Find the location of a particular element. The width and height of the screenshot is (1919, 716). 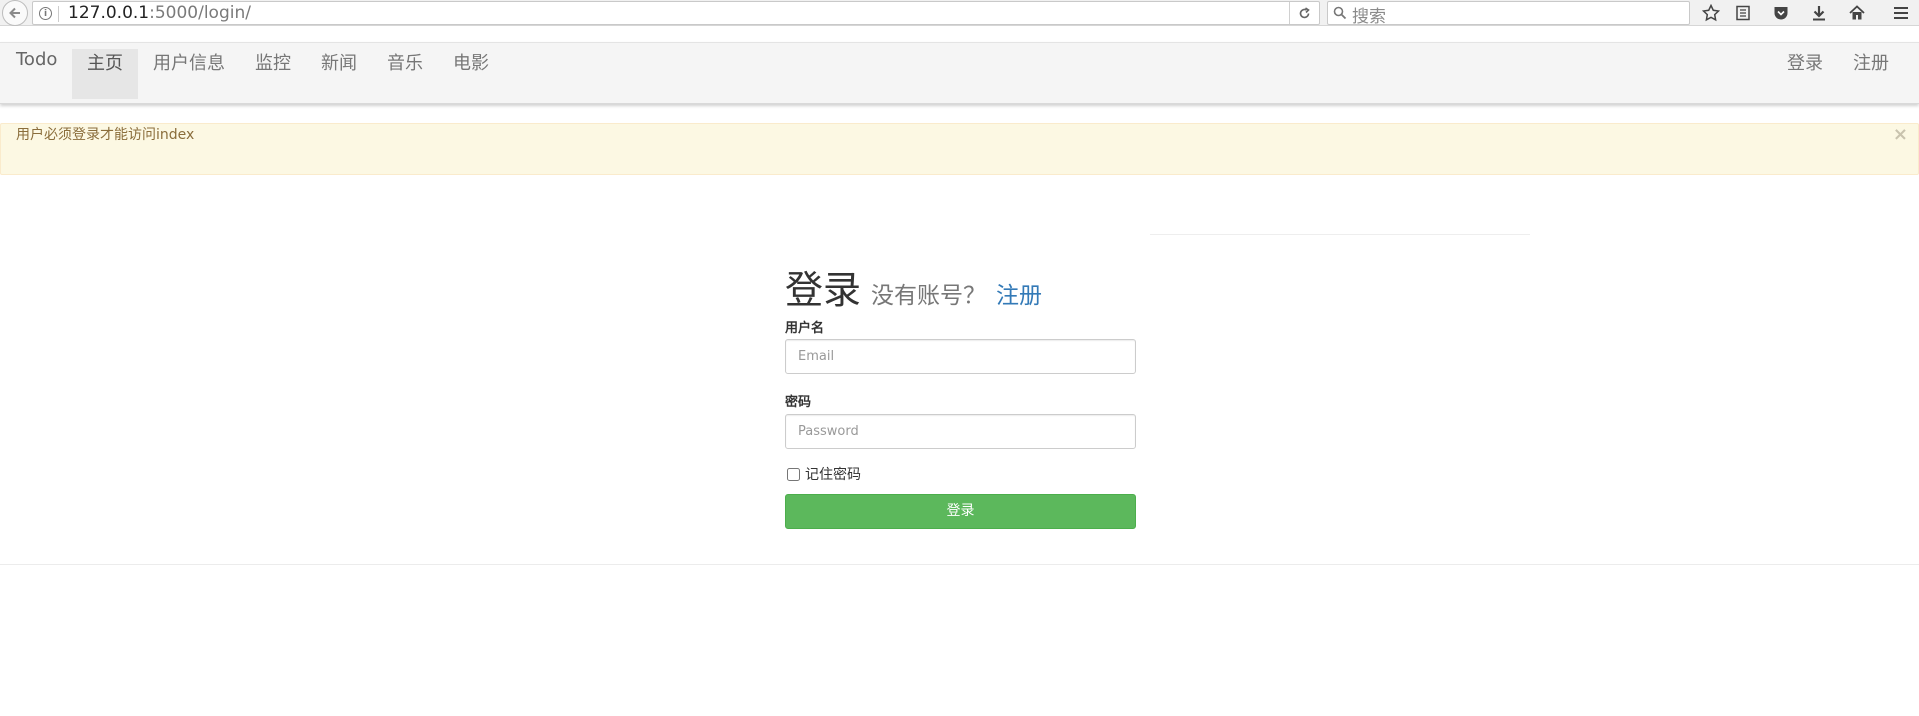

username-label: 用户名 is located at coordinates (805, 328).